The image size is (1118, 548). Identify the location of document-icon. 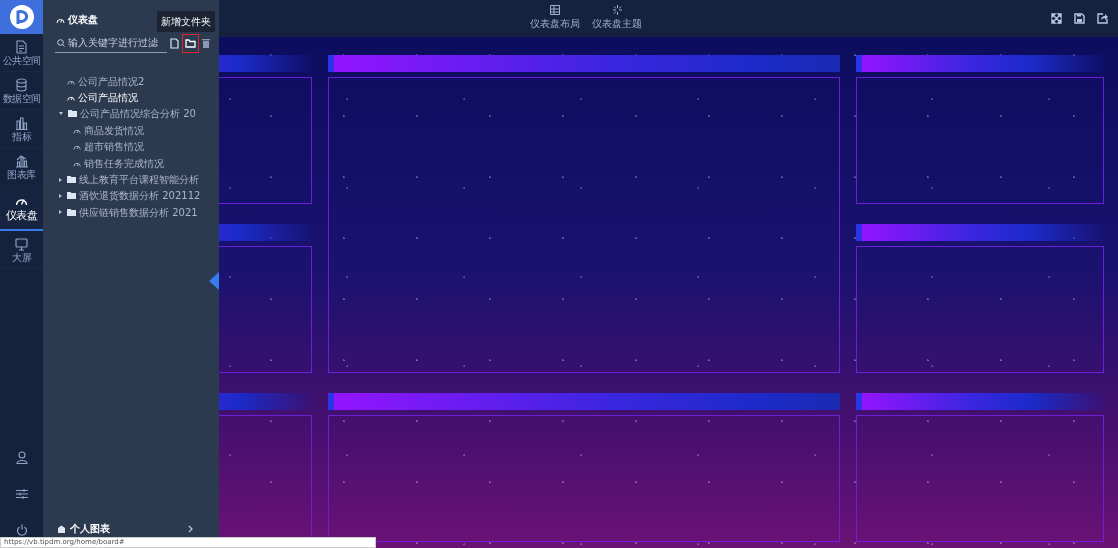
(21, 47).